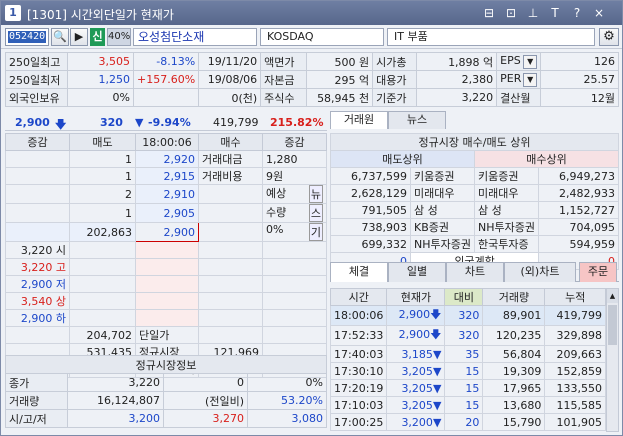 This screenshot has width=623, height=436. Describe the element at coordinates (100, 97) in the screenshot. I see `info-value: 0%` at that location.